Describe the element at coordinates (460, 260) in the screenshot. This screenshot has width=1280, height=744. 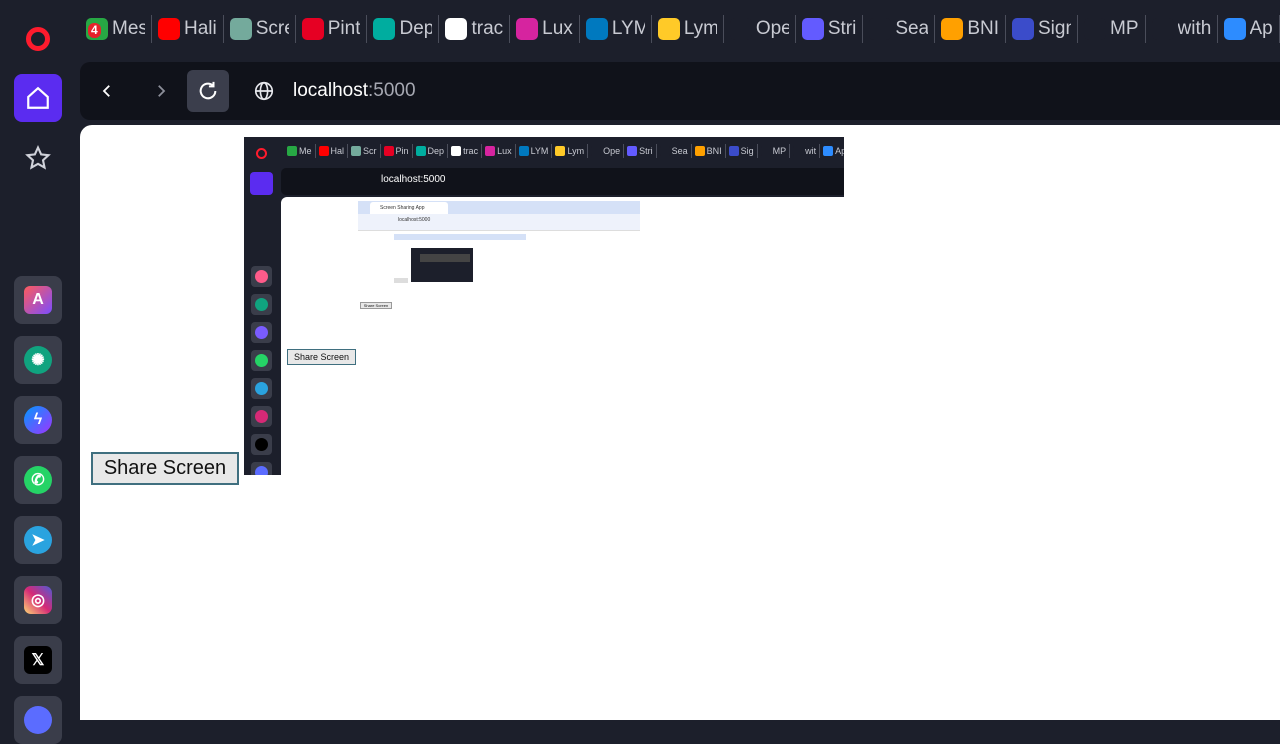
I see `video-recursive-frame` at that location.